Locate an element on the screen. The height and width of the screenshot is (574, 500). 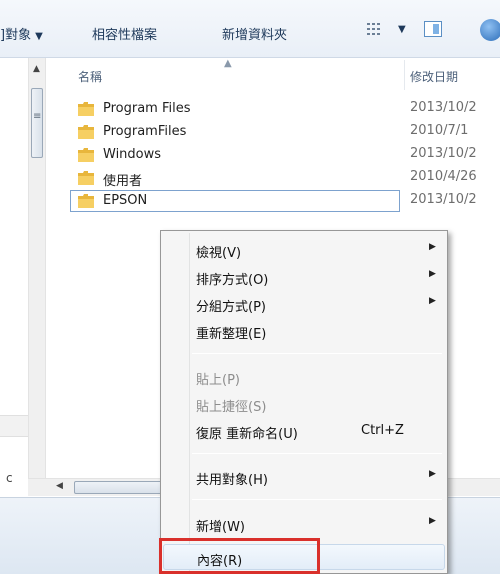
menu-item-label: 重新整理(E) is located at coordinates (231, 334).